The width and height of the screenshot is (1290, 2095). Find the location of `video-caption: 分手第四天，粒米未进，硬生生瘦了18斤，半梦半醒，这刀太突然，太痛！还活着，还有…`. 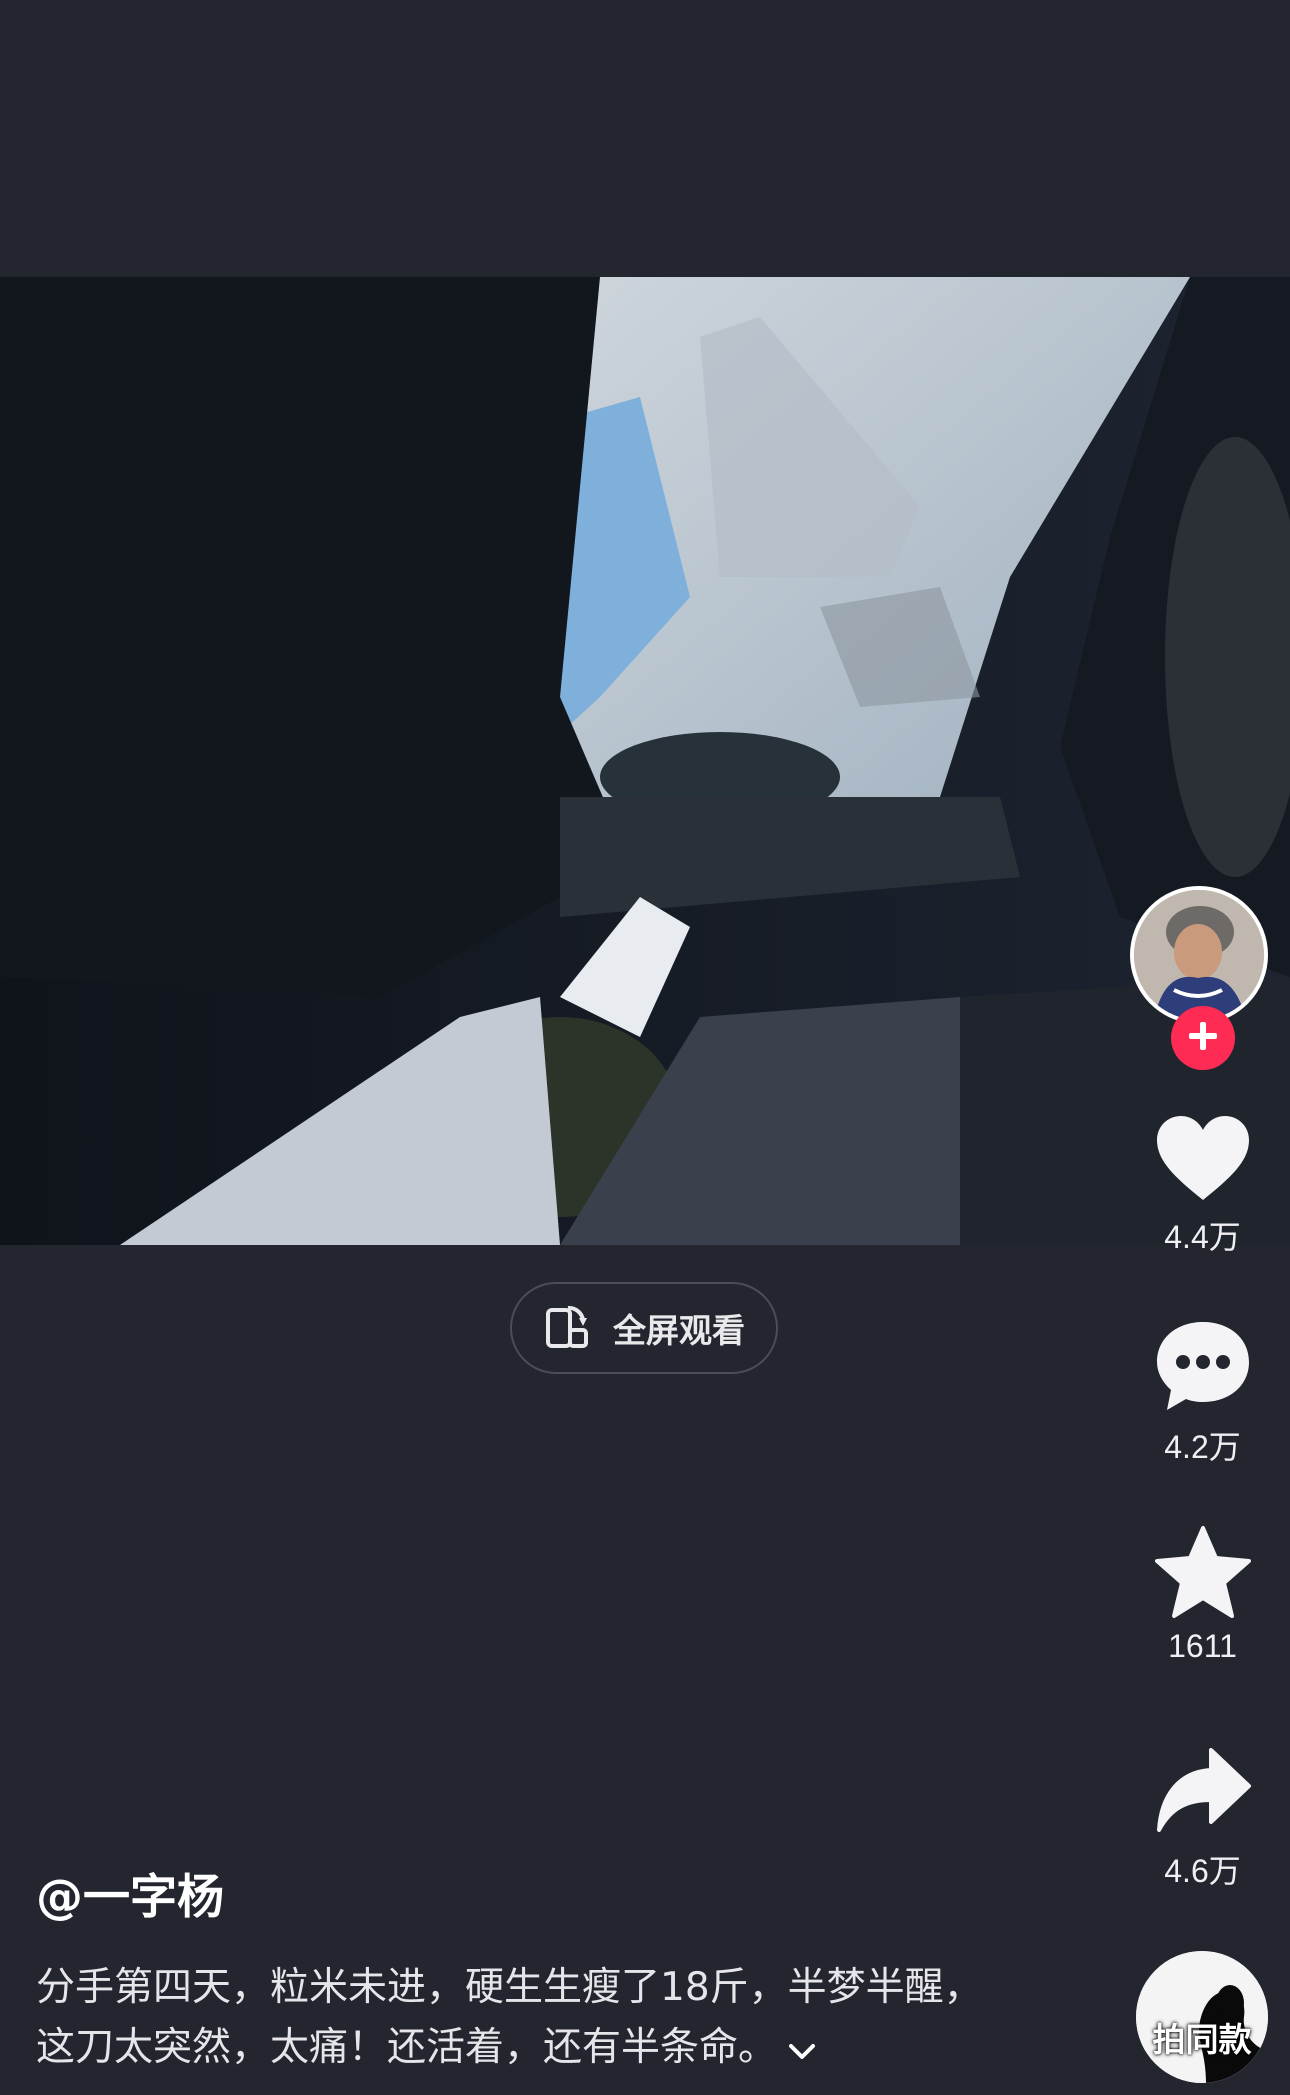

video-caption: 分手第四天，粒米未进，硬生生瘦了18斤，半梦半醒，这刀太突然，太痛！还活着，还有… is located at coordinates (526, 2019).